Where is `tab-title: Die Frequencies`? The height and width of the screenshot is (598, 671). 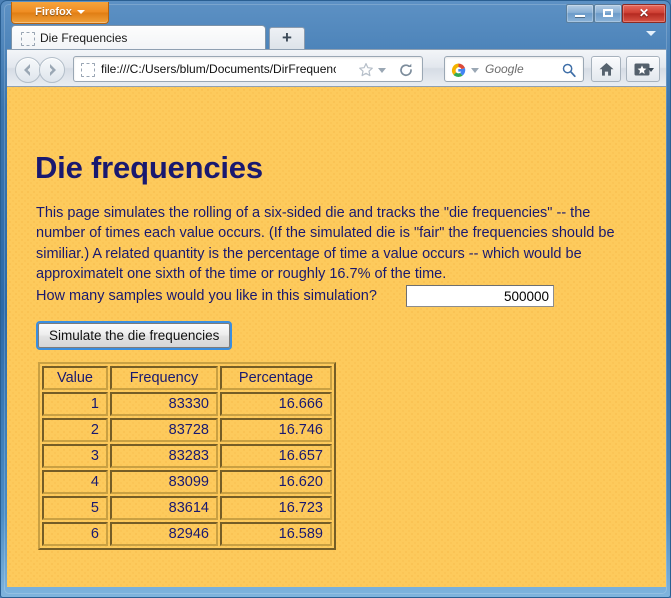 tab-title: Die Frequencies is located at coordinates (84, 38).